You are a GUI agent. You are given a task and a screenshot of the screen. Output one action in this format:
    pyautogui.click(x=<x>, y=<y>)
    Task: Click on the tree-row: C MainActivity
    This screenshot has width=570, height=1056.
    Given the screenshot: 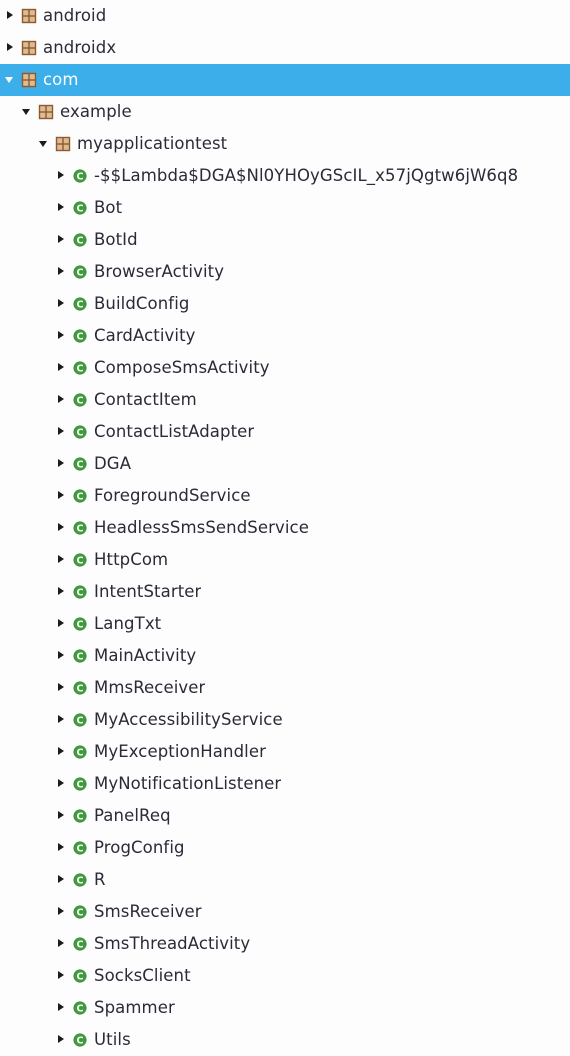 What is the action you would take?
    pyautogui.click(x=285, y=656)
    